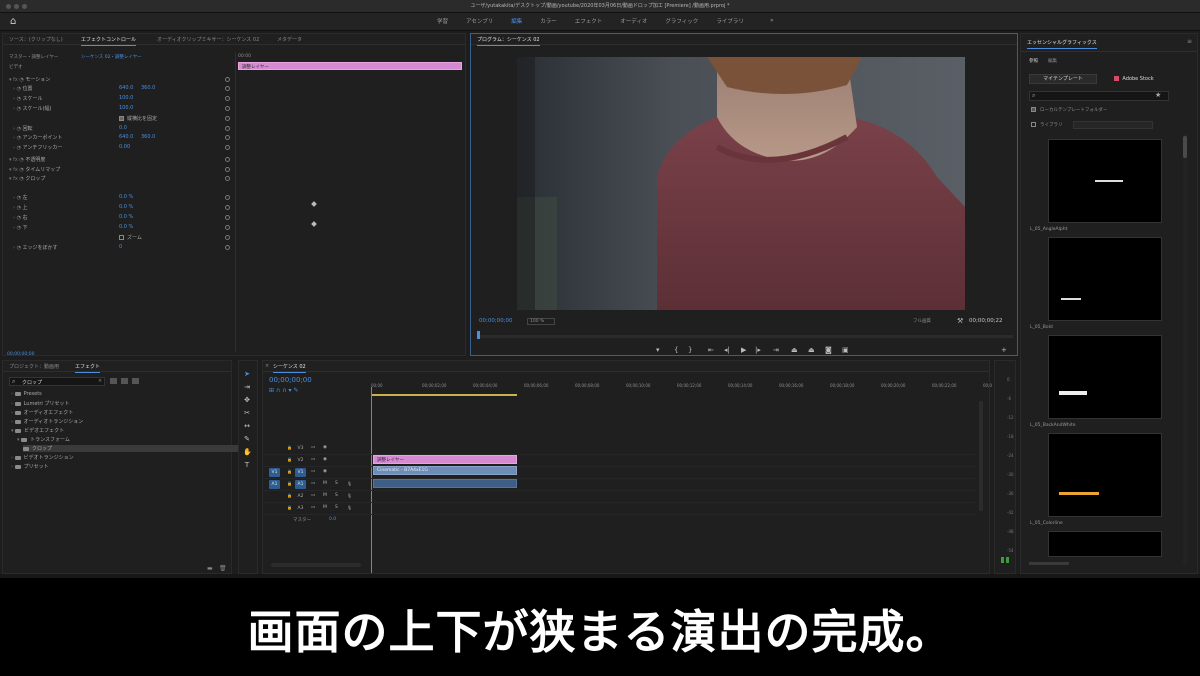 The height and width of the screenshot is (676, 1200). Describe the element at coordinates (124, 381) in the screenshot. I see `32bit-effects-icon` at that location.